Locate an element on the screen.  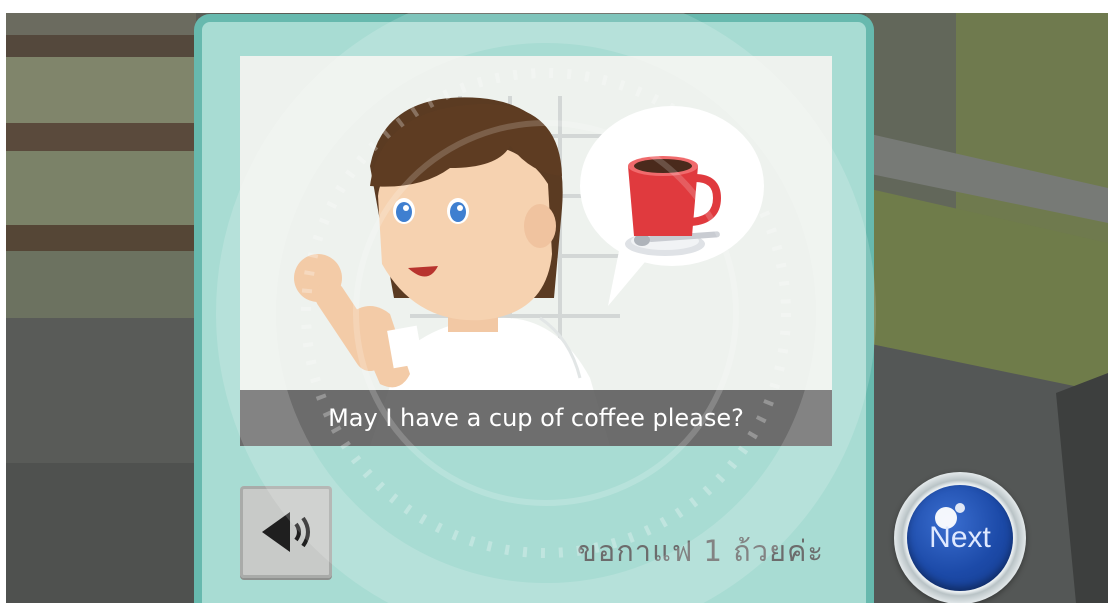
gloss-highlight-small is located at coordinates (960, 508).